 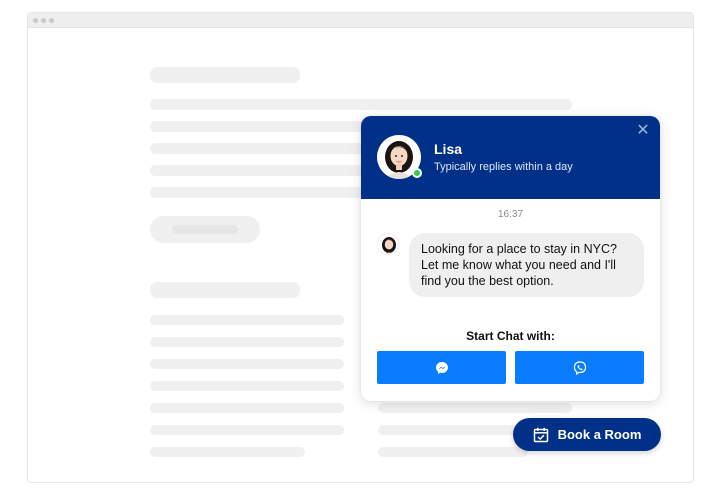 I want to click on viber-button, so click(x=579, y=367).